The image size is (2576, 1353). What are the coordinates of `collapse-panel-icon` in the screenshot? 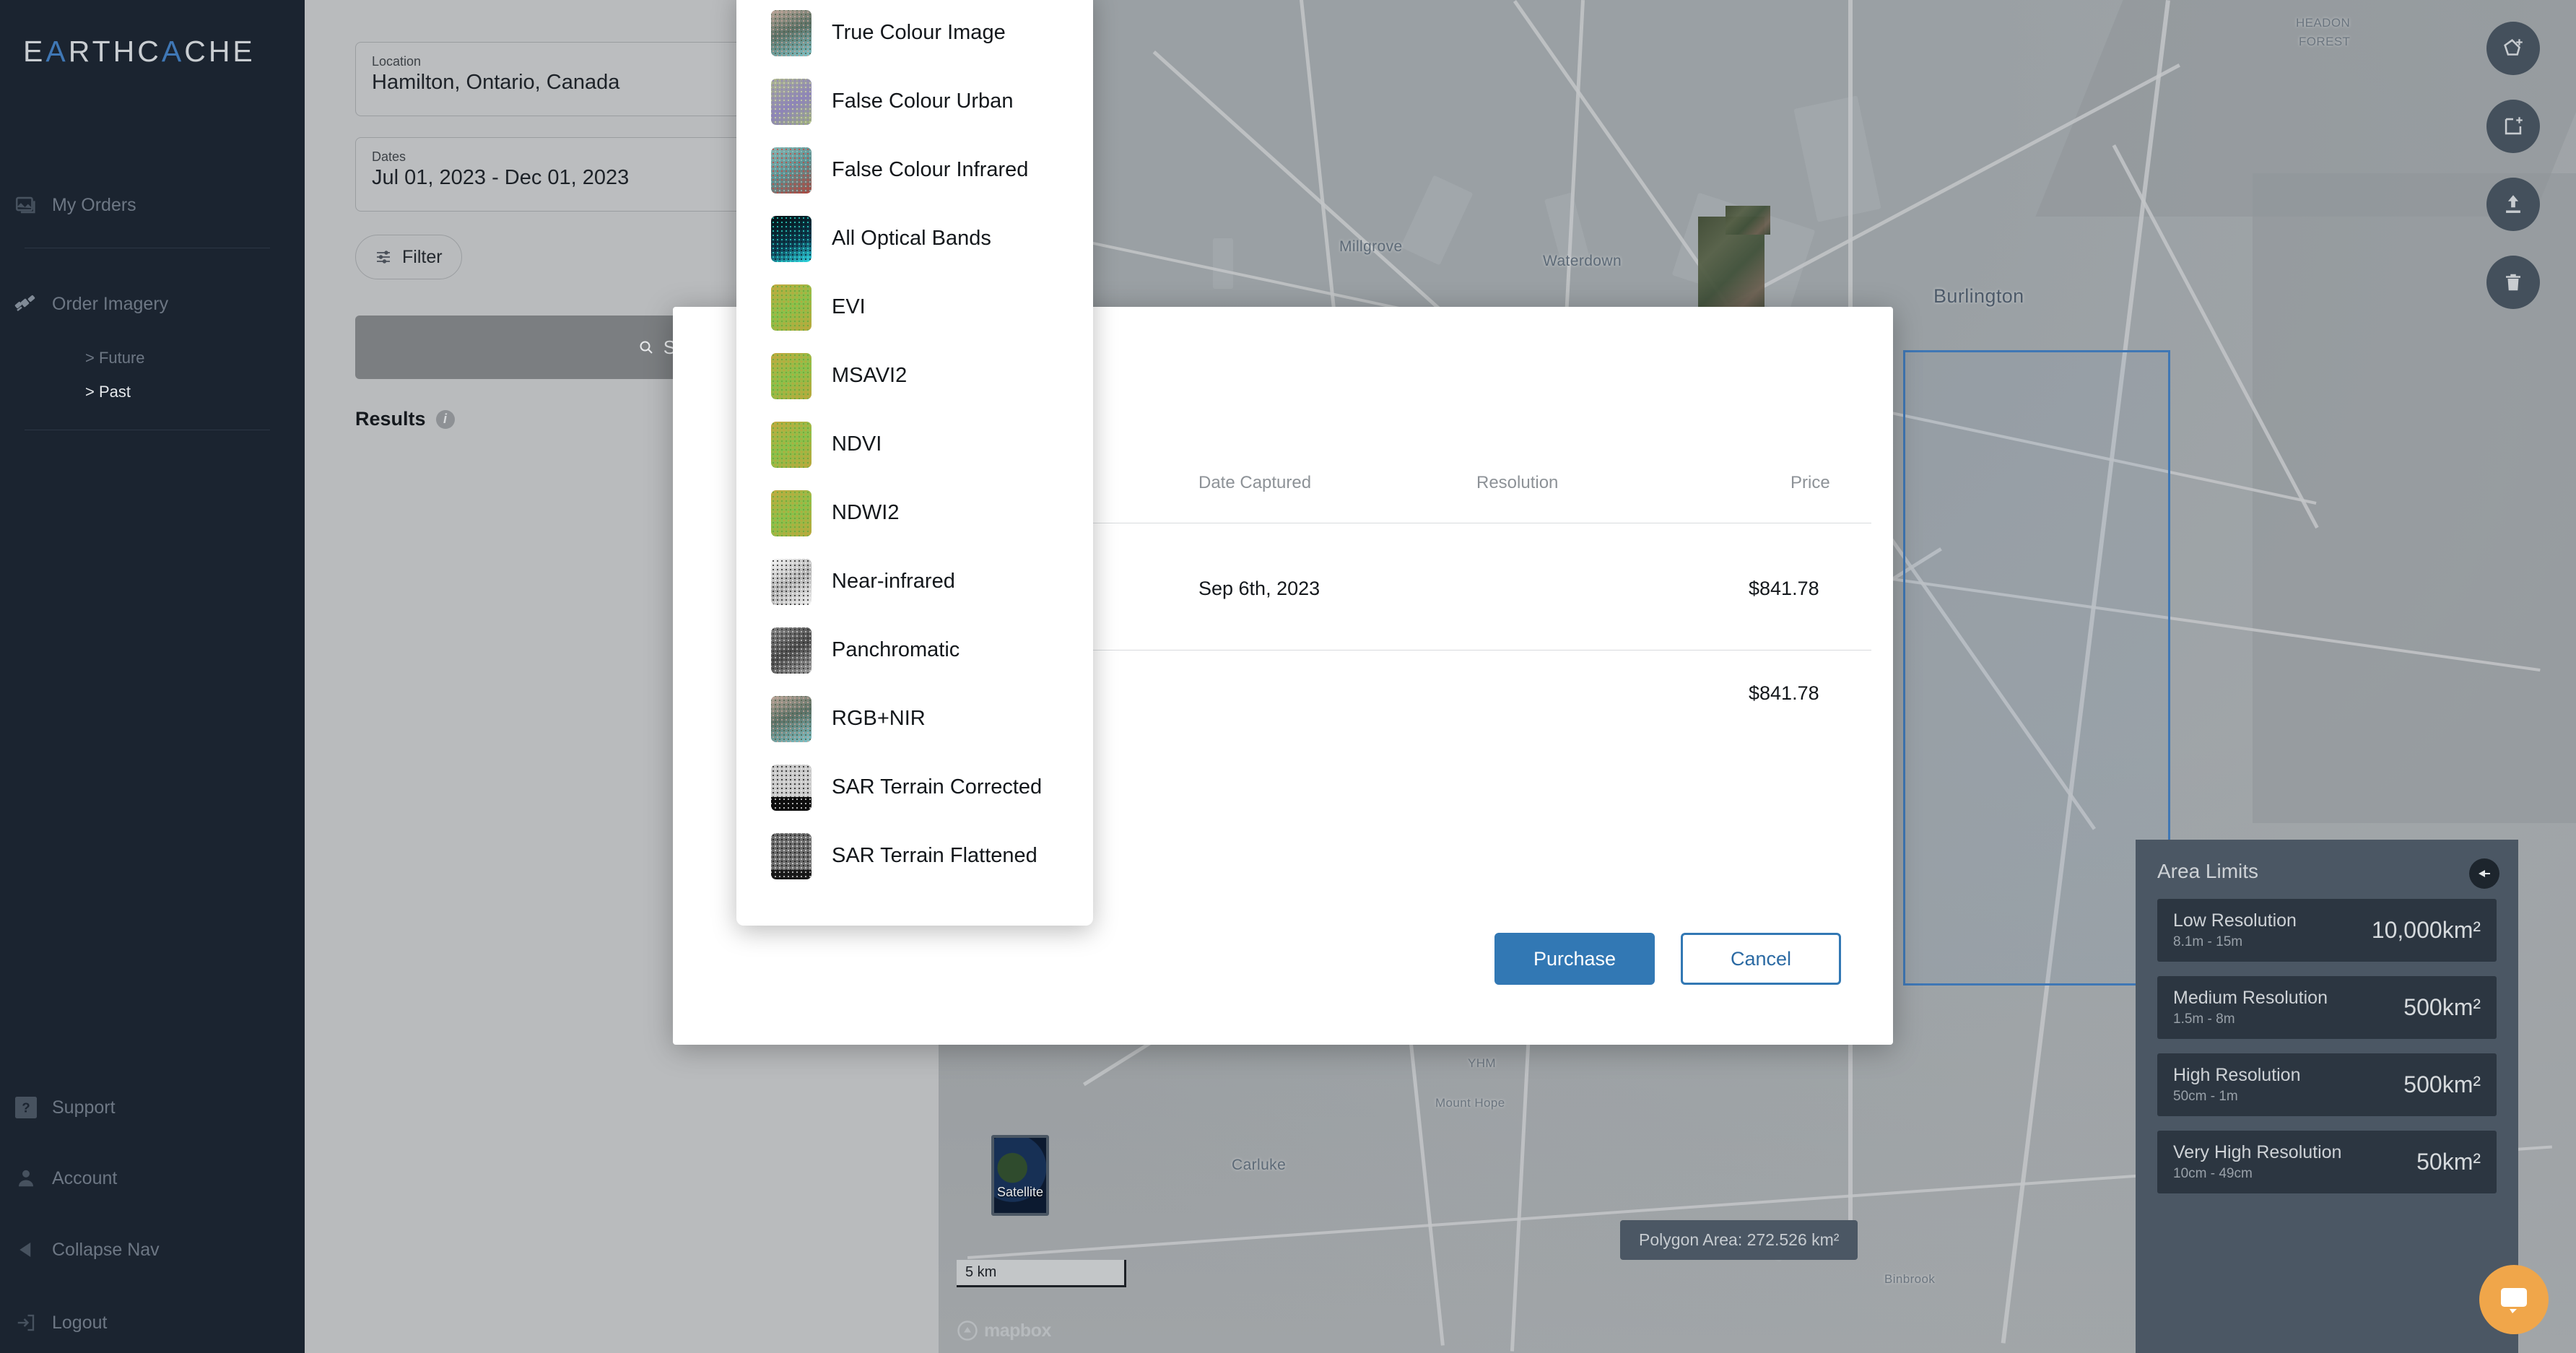 It's located at (2484, 873).